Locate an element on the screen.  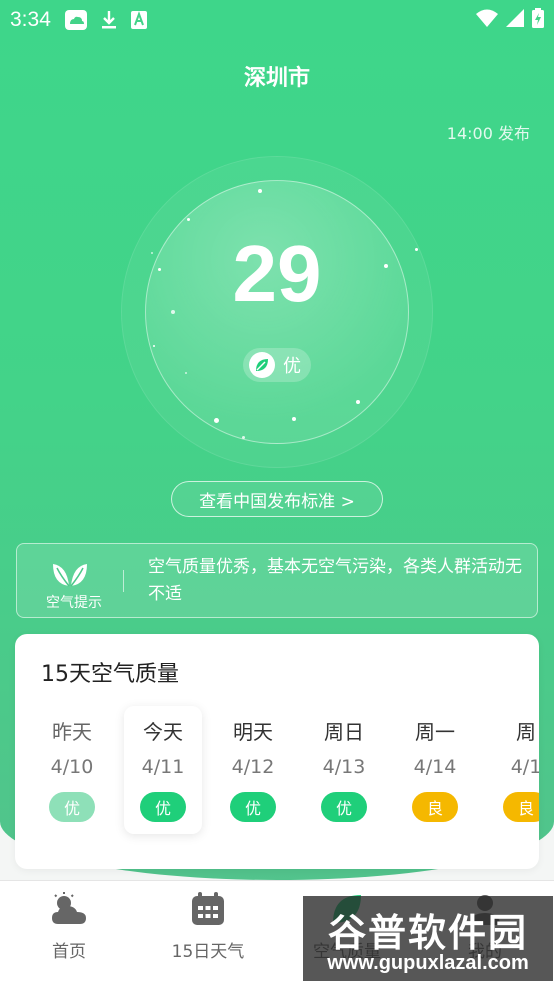
leaves-icon is located at coordinates (70, 575).